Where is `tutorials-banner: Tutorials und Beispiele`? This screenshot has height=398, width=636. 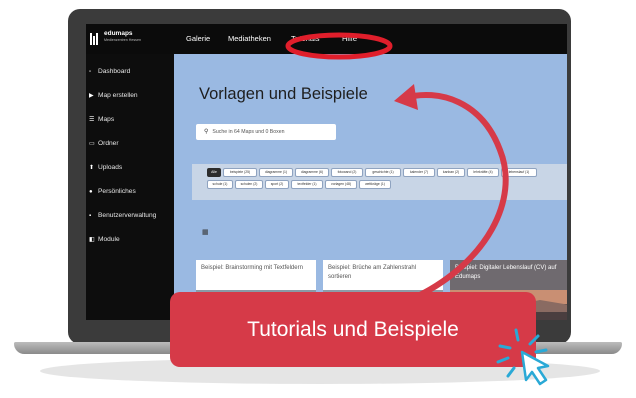
tutorials-banner: Tutorials und Beispiele is located at coordinates (353, 329).